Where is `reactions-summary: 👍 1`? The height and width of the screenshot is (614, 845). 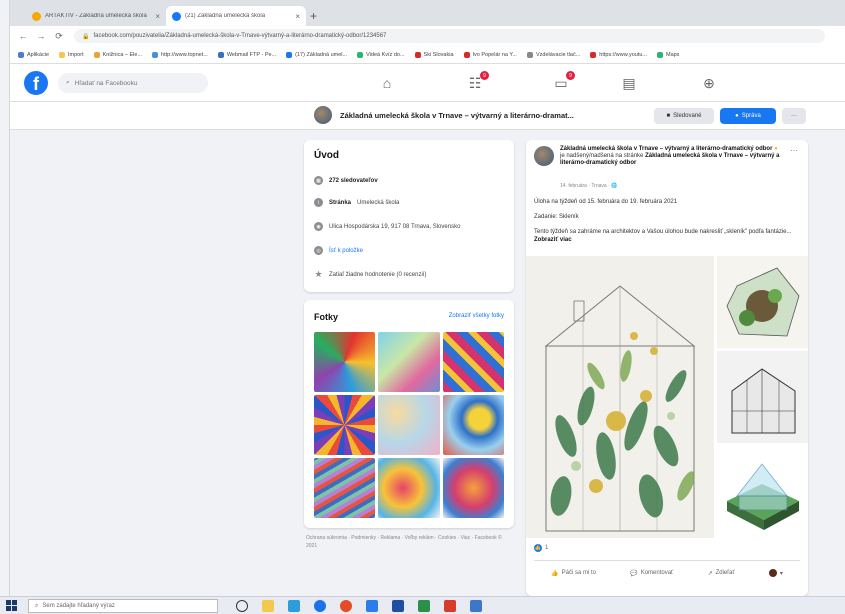 reactions-summary: 👍 1 is located at coordinates (541, 548).